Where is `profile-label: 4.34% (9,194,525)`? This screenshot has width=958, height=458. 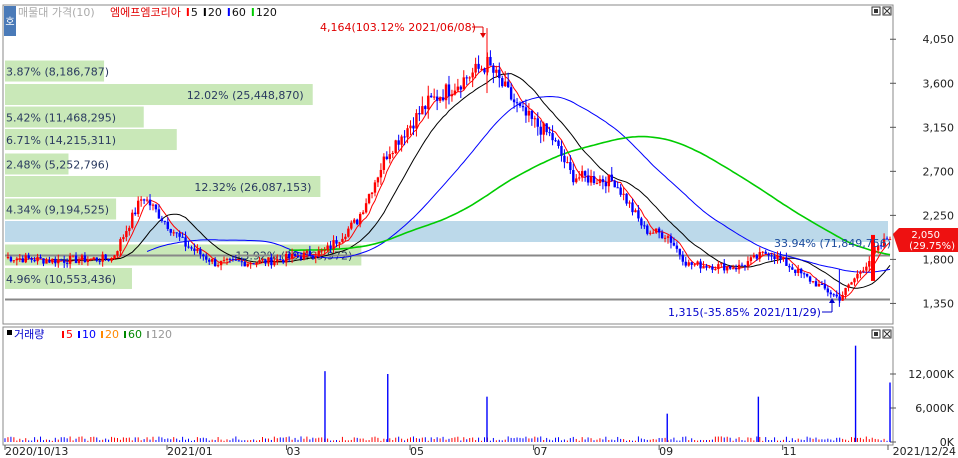
profile-label: 4.34% (9,194,525) is located at coordinates (57, 209).